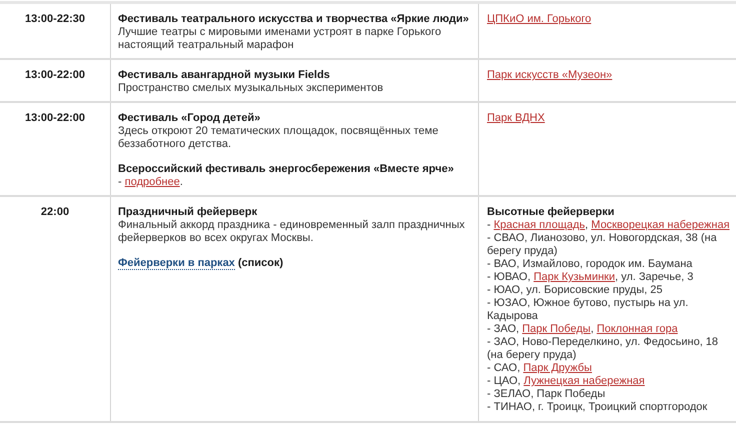 The height and width of the screenshot is (435, 736). What do you see at coordinates (603, 349) in the screenshot?
I see `paragraph: - ЗАО, Ново-Переделкино, ул. Федосьино, 18 (на берегу пруда)` at bounding box center [603, 349].